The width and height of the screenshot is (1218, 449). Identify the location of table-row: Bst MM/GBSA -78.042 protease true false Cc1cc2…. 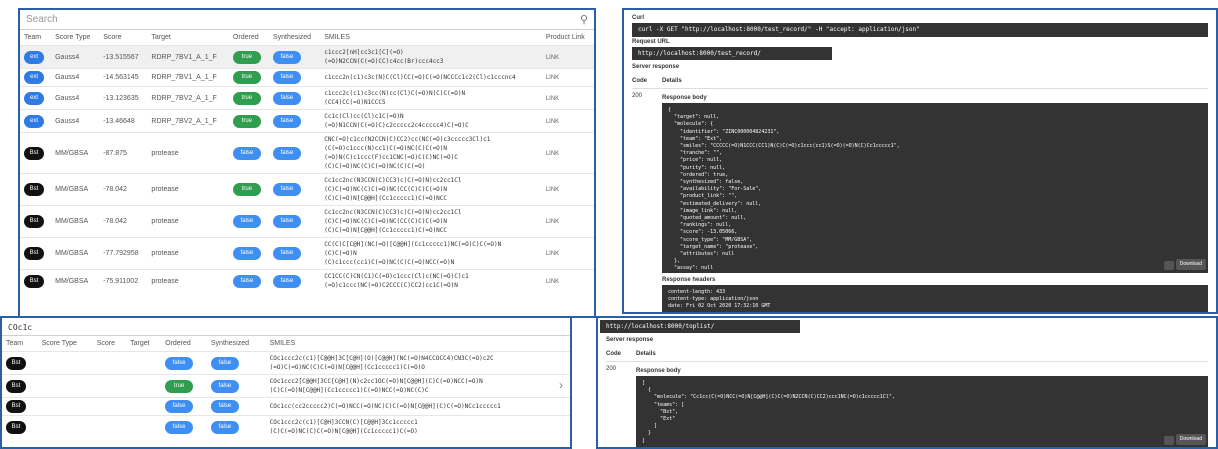
(307, 189).